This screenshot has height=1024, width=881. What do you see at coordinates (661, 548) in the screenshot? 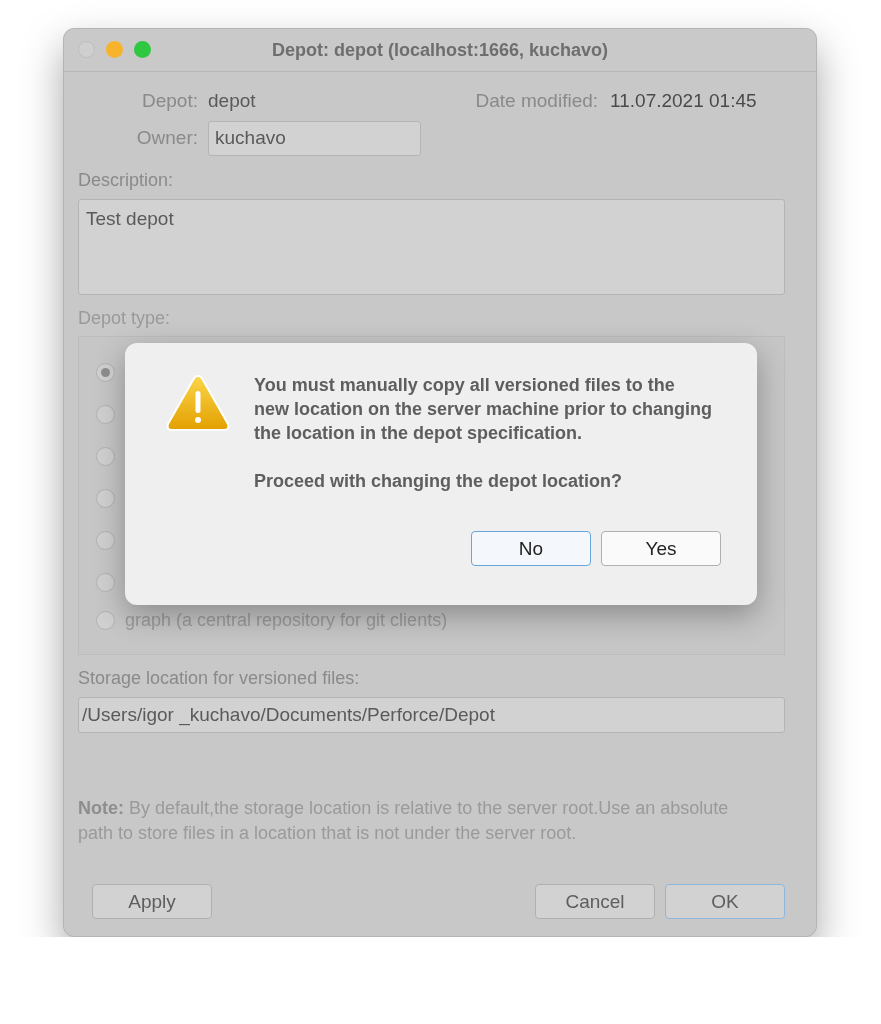
I see `alert-button: Yes` at bounding box center [661, 548].